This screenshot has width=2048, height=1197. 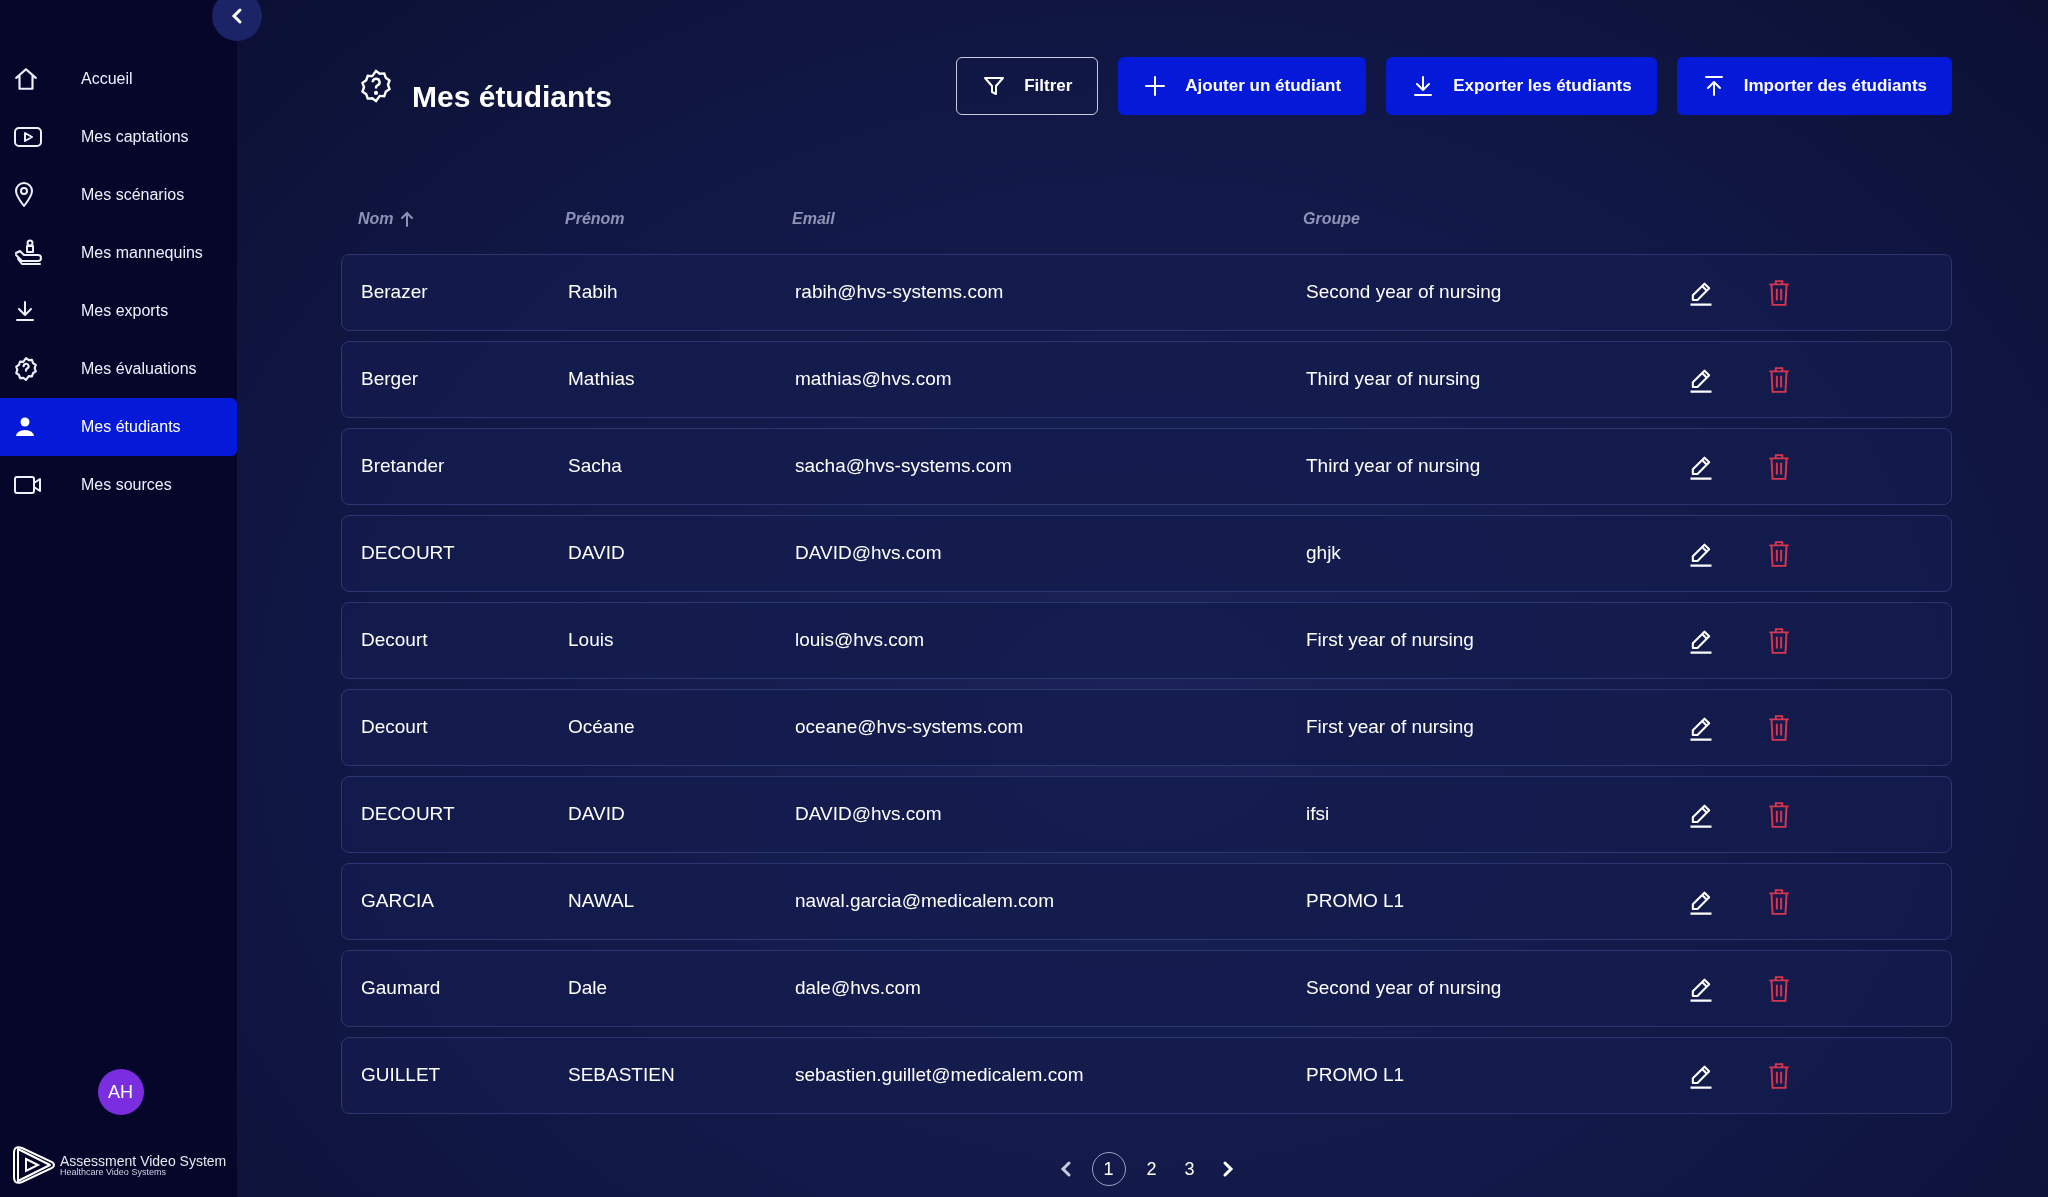 What do you see at coordinates (120, 1092) in the screenshot?
I see `user-avatar: AH` at bounding box center [120, 1092].